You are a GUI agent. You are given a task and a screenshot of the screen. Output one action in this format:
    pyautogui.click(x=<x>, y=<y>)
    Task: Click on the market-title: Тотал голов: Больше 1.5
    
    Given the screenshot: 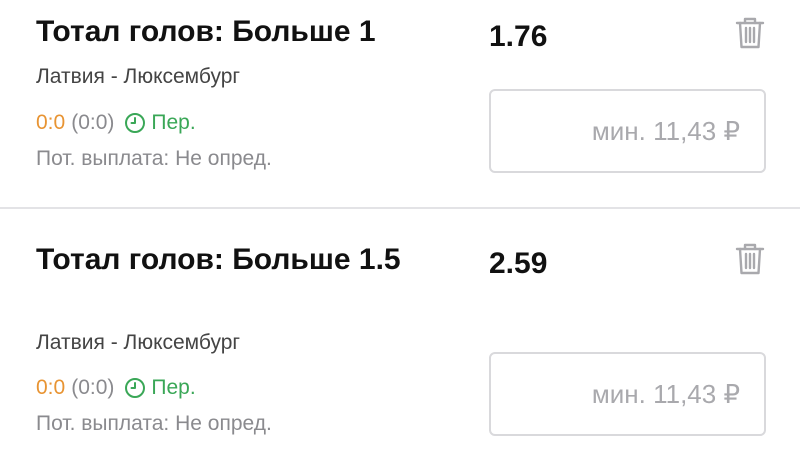 What is the action you would take?
    pyautogui.click(x=218, y=259)
    